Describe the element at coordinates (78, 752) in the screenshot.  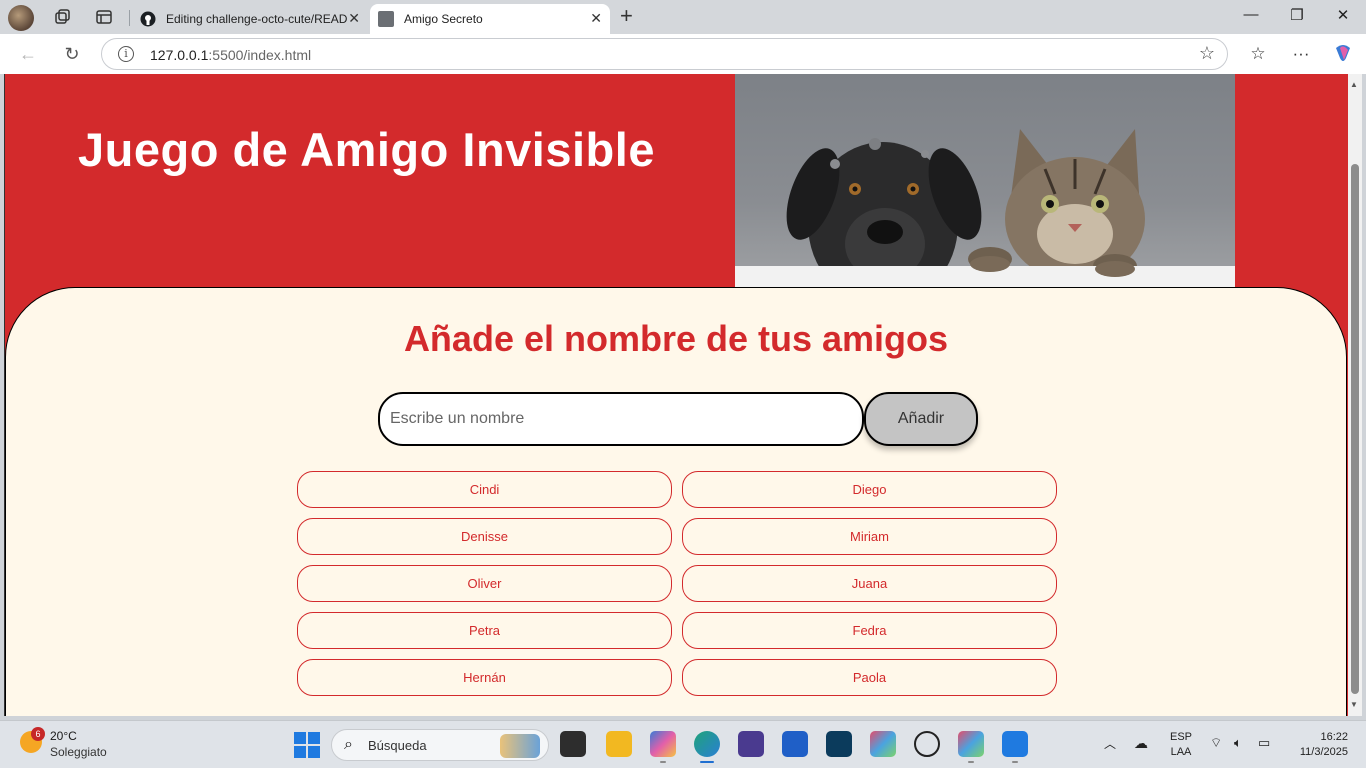
I see `weather-desc: Soleggiato` at that location.